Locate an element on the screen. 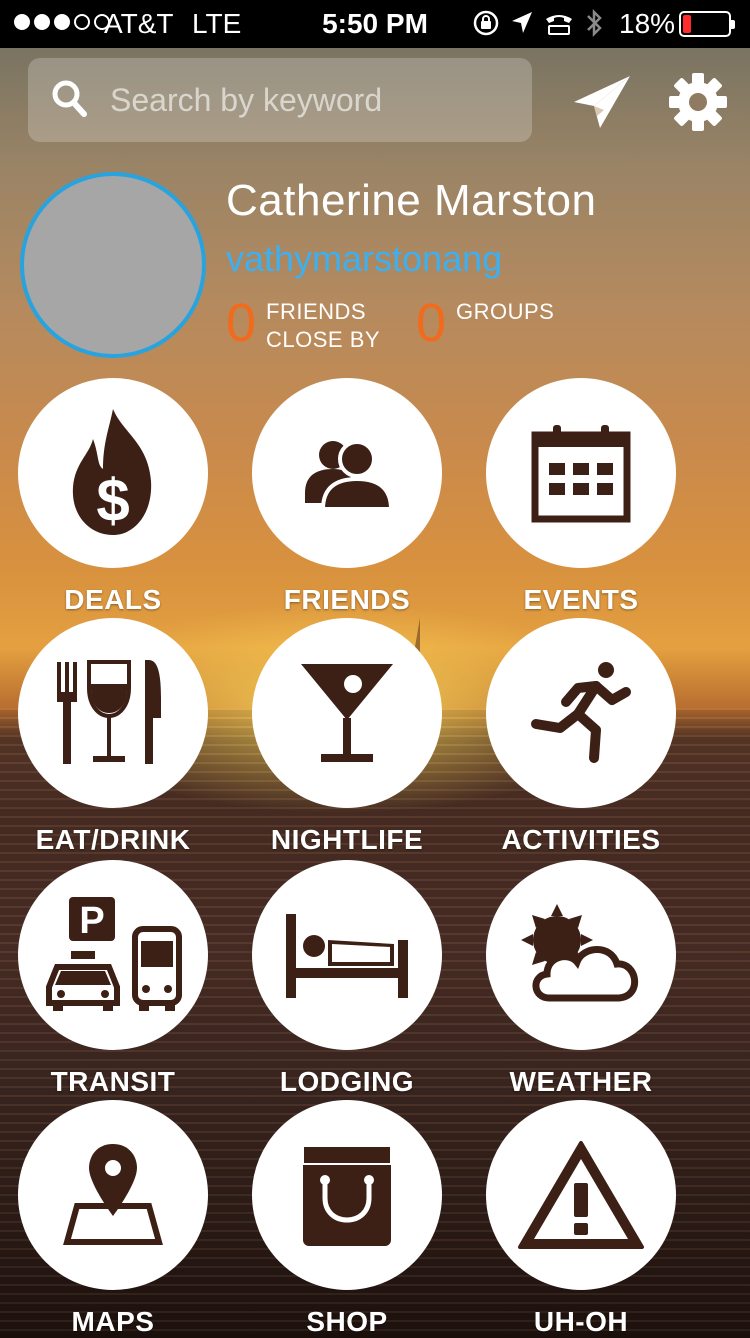 This screenshot has height=1338, width=750. tile-nightlife: NIGHTLIFE is located at coordinates (347, 737).